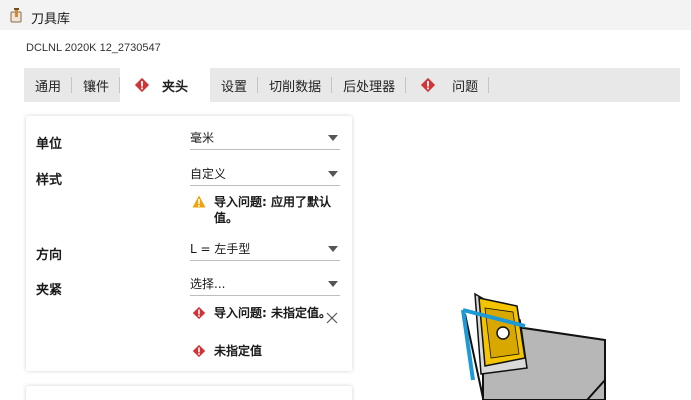 This screenshot has height=400, width=691. What do you see at coordinates (93, 48) in the screenshot?
I see `tool-name: DCLNL 2020K 12_2730547` at bounding box center [93, 48].